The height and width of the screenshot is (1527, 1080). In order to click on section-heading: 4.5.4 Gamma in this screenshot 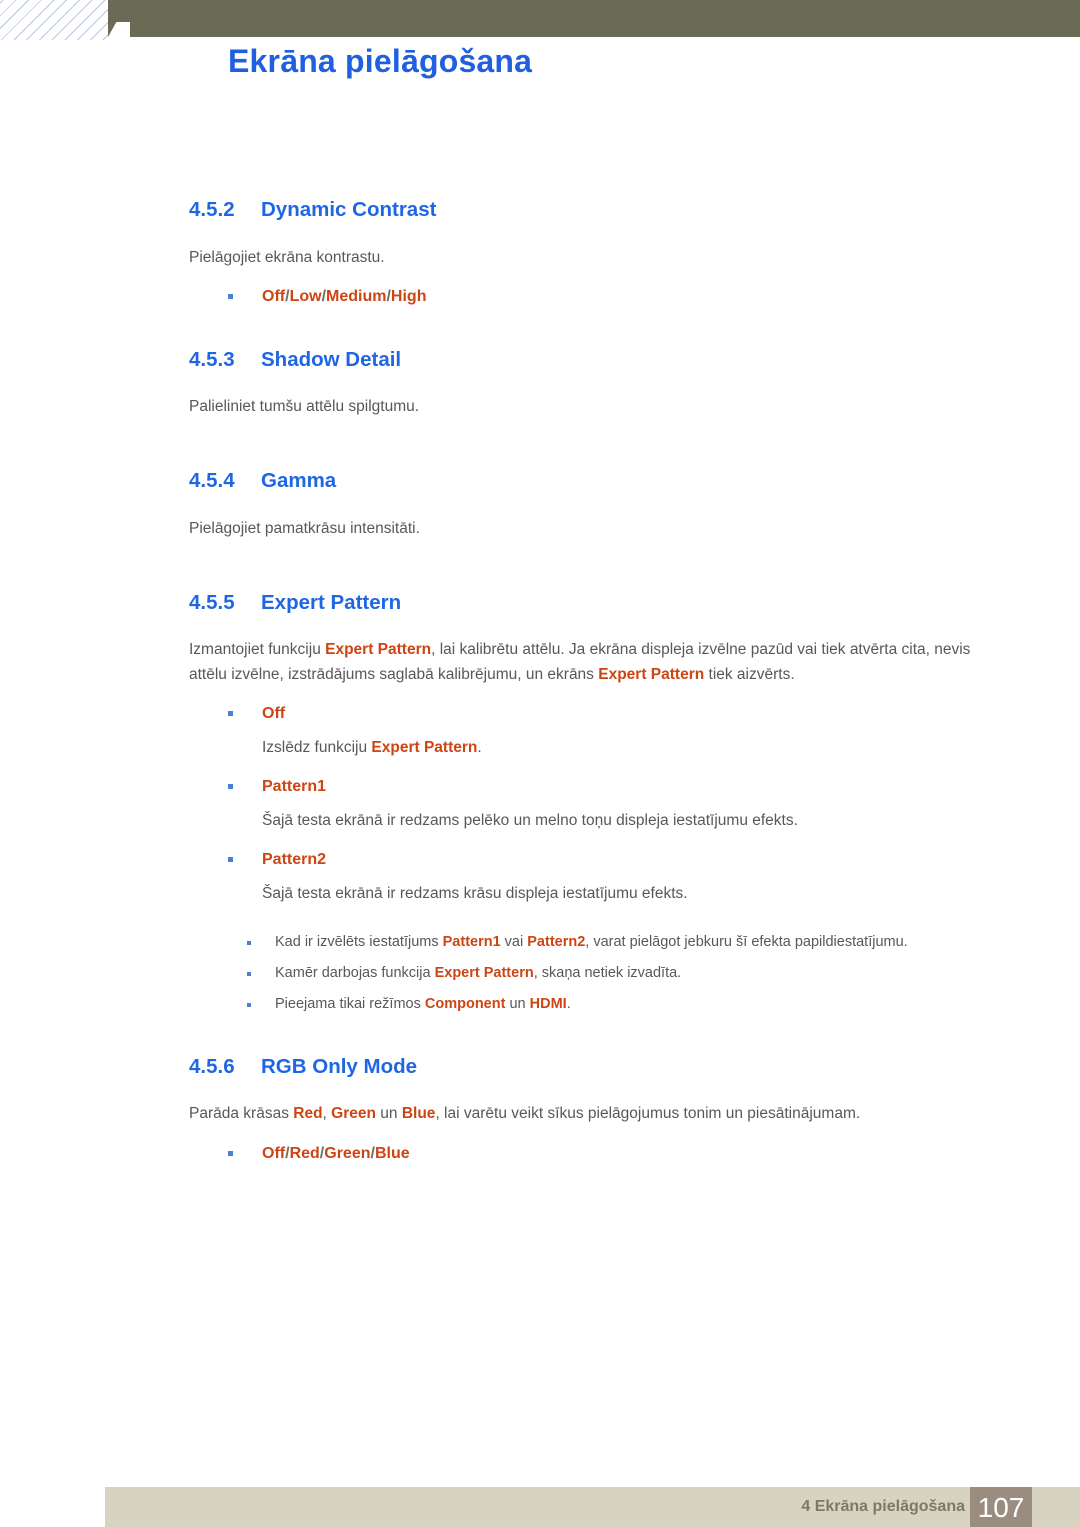, I will do `click(540, 481)`.